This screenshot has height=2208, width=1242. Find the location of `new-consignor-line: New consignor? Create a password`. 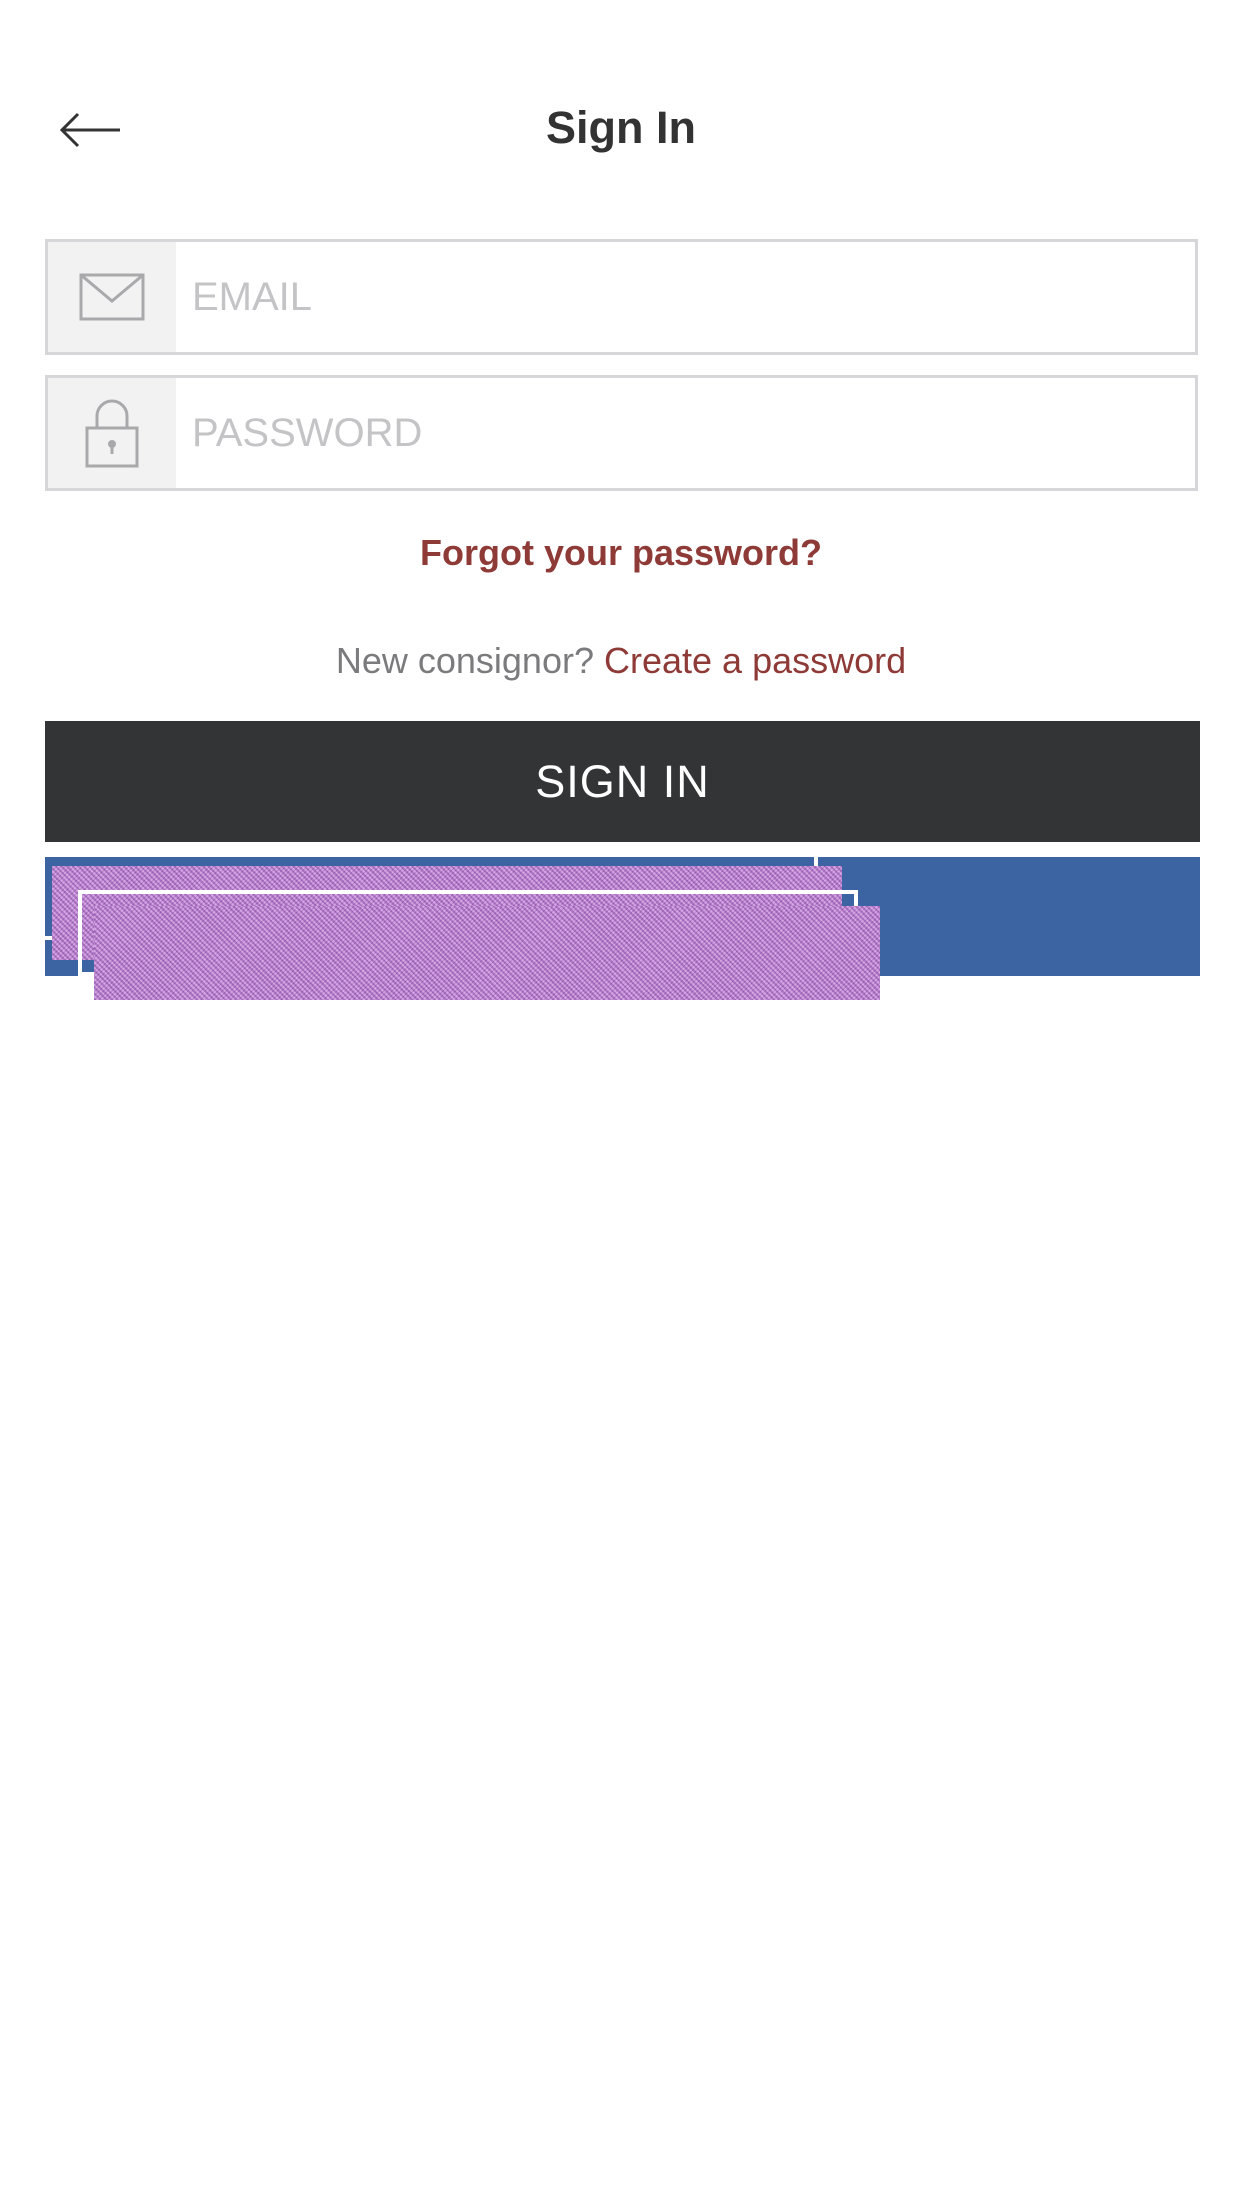

new-consignor-line: New consignor? Create a password is located at coordinates (621, 661).